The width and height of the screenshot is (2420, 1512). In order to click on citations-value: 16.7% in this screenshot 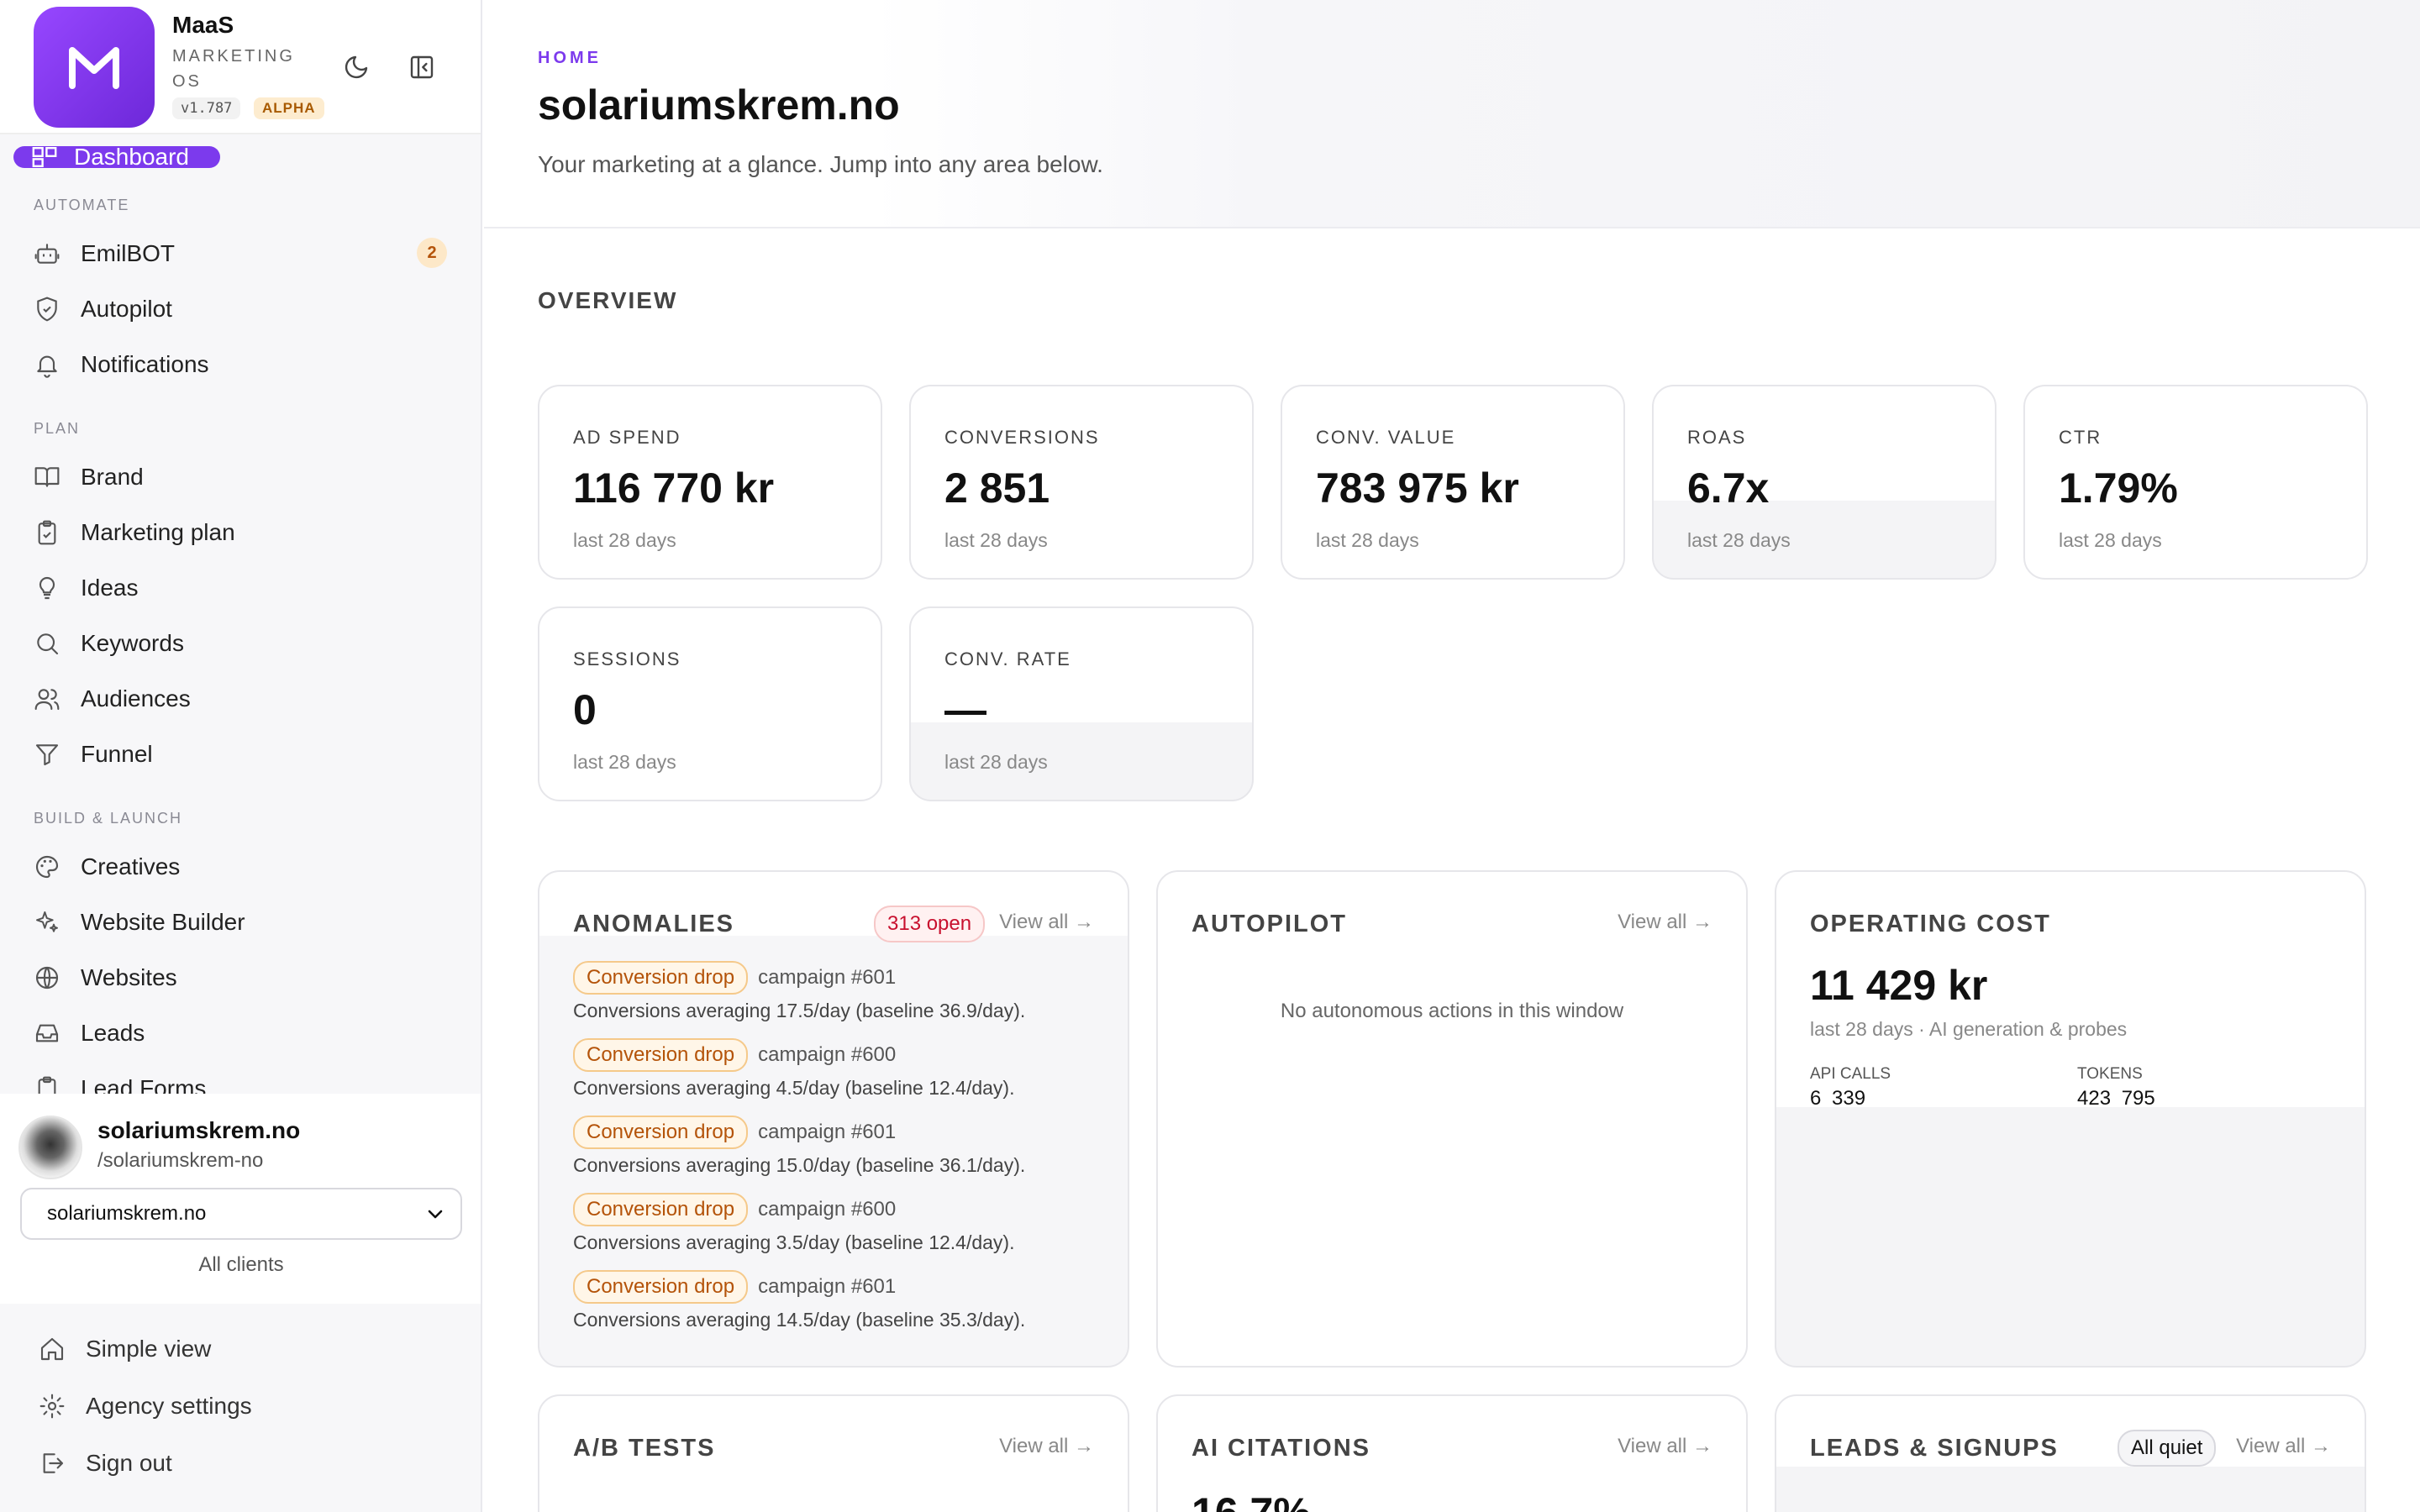, I will do `click(1252, 1500)`.